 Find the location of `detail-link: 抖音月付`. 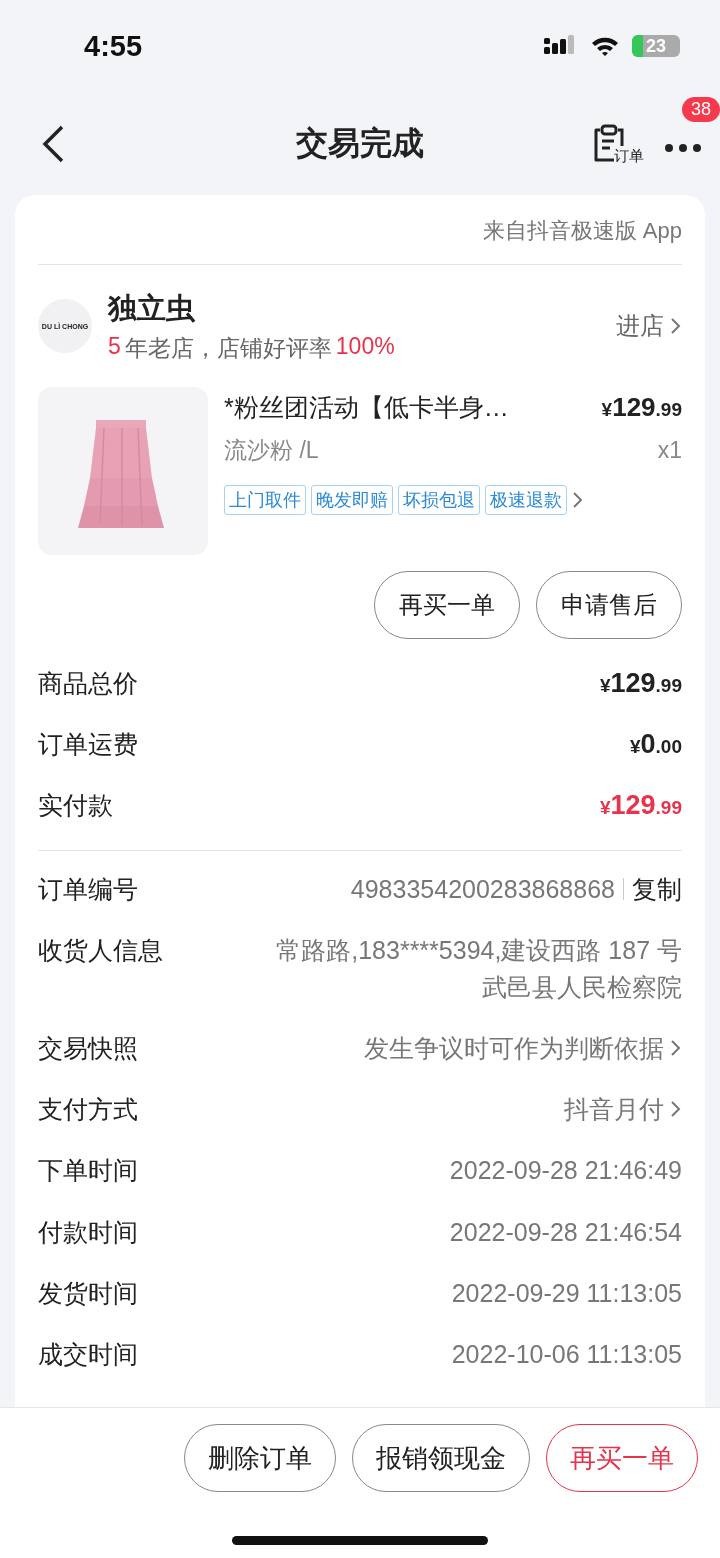

detail-link: 抖音月付 is located at coordinates (623, 1109).